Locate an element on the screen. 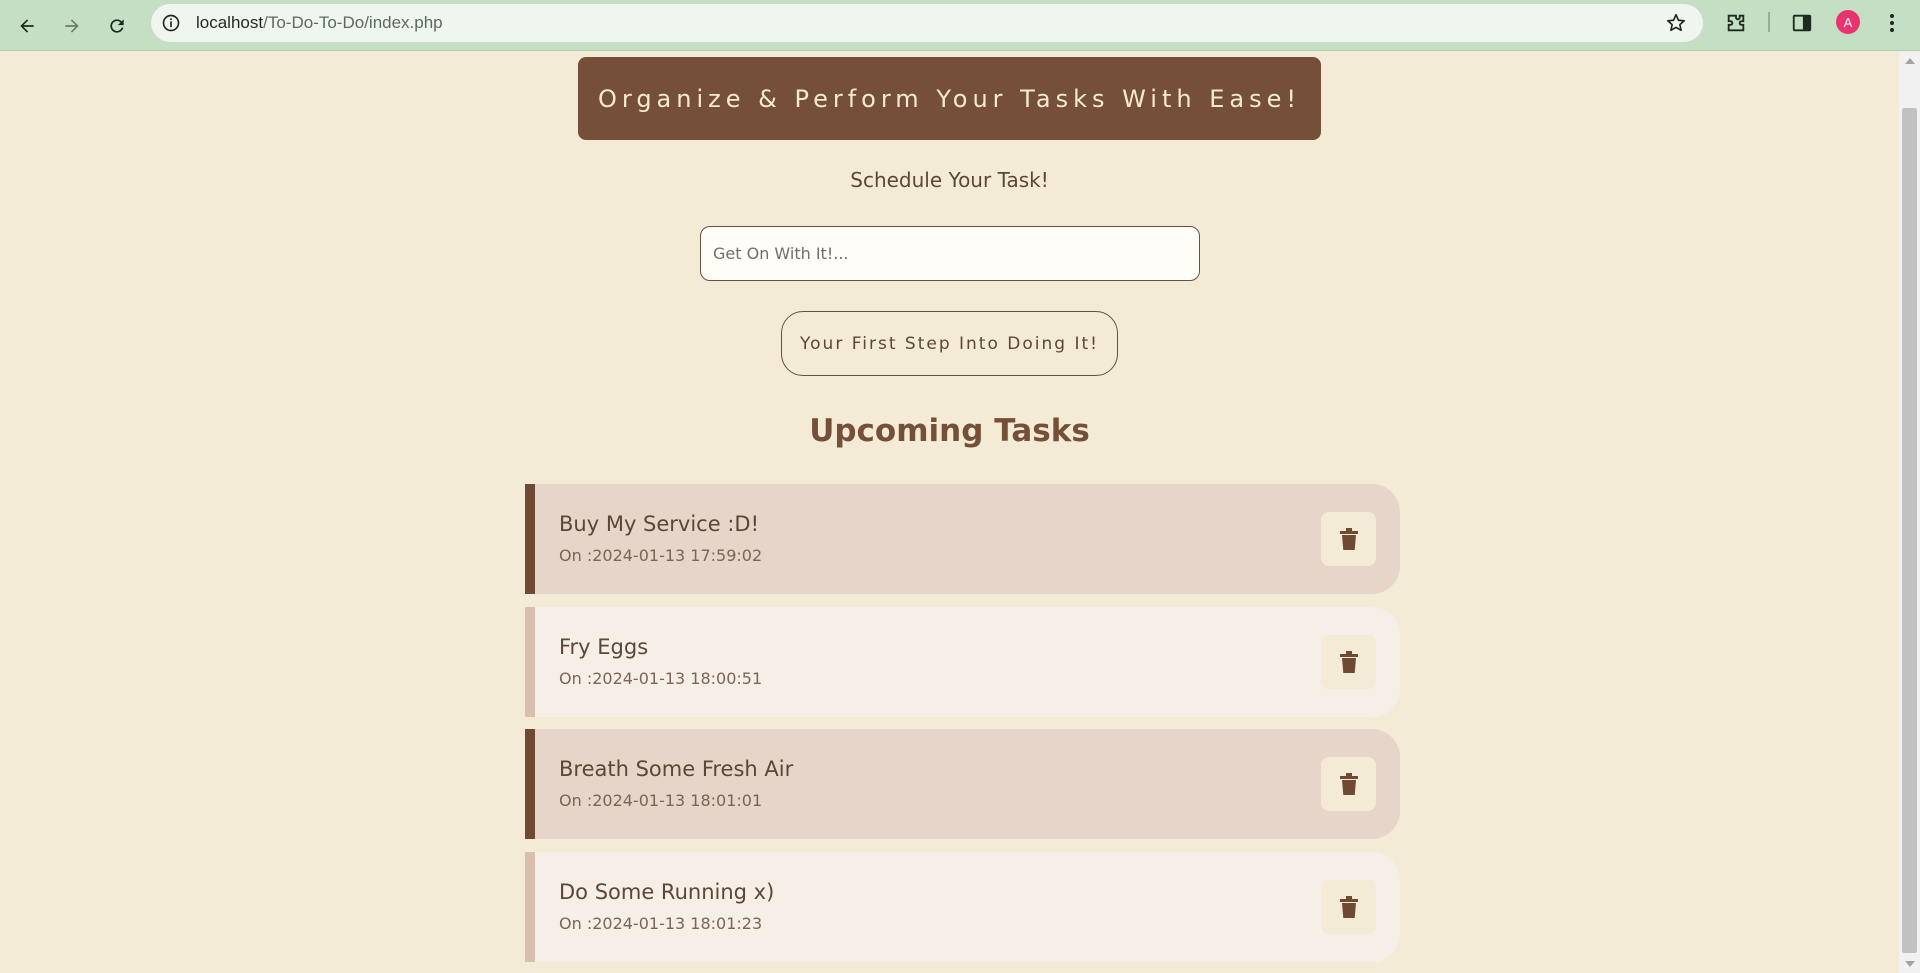  scroll-down-arrow is located at coordinates (1910, 964).